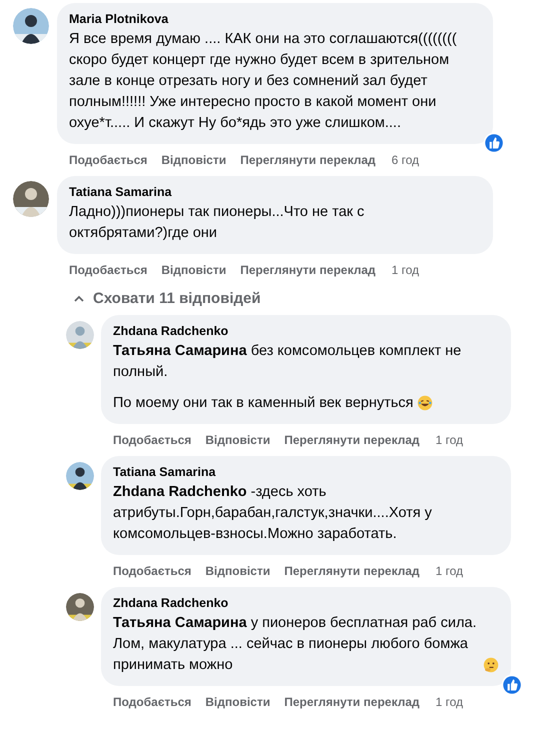 The width and height of the screenshot is (547, 730). I want to click on timestamp: 6 год, so click(406, 160).